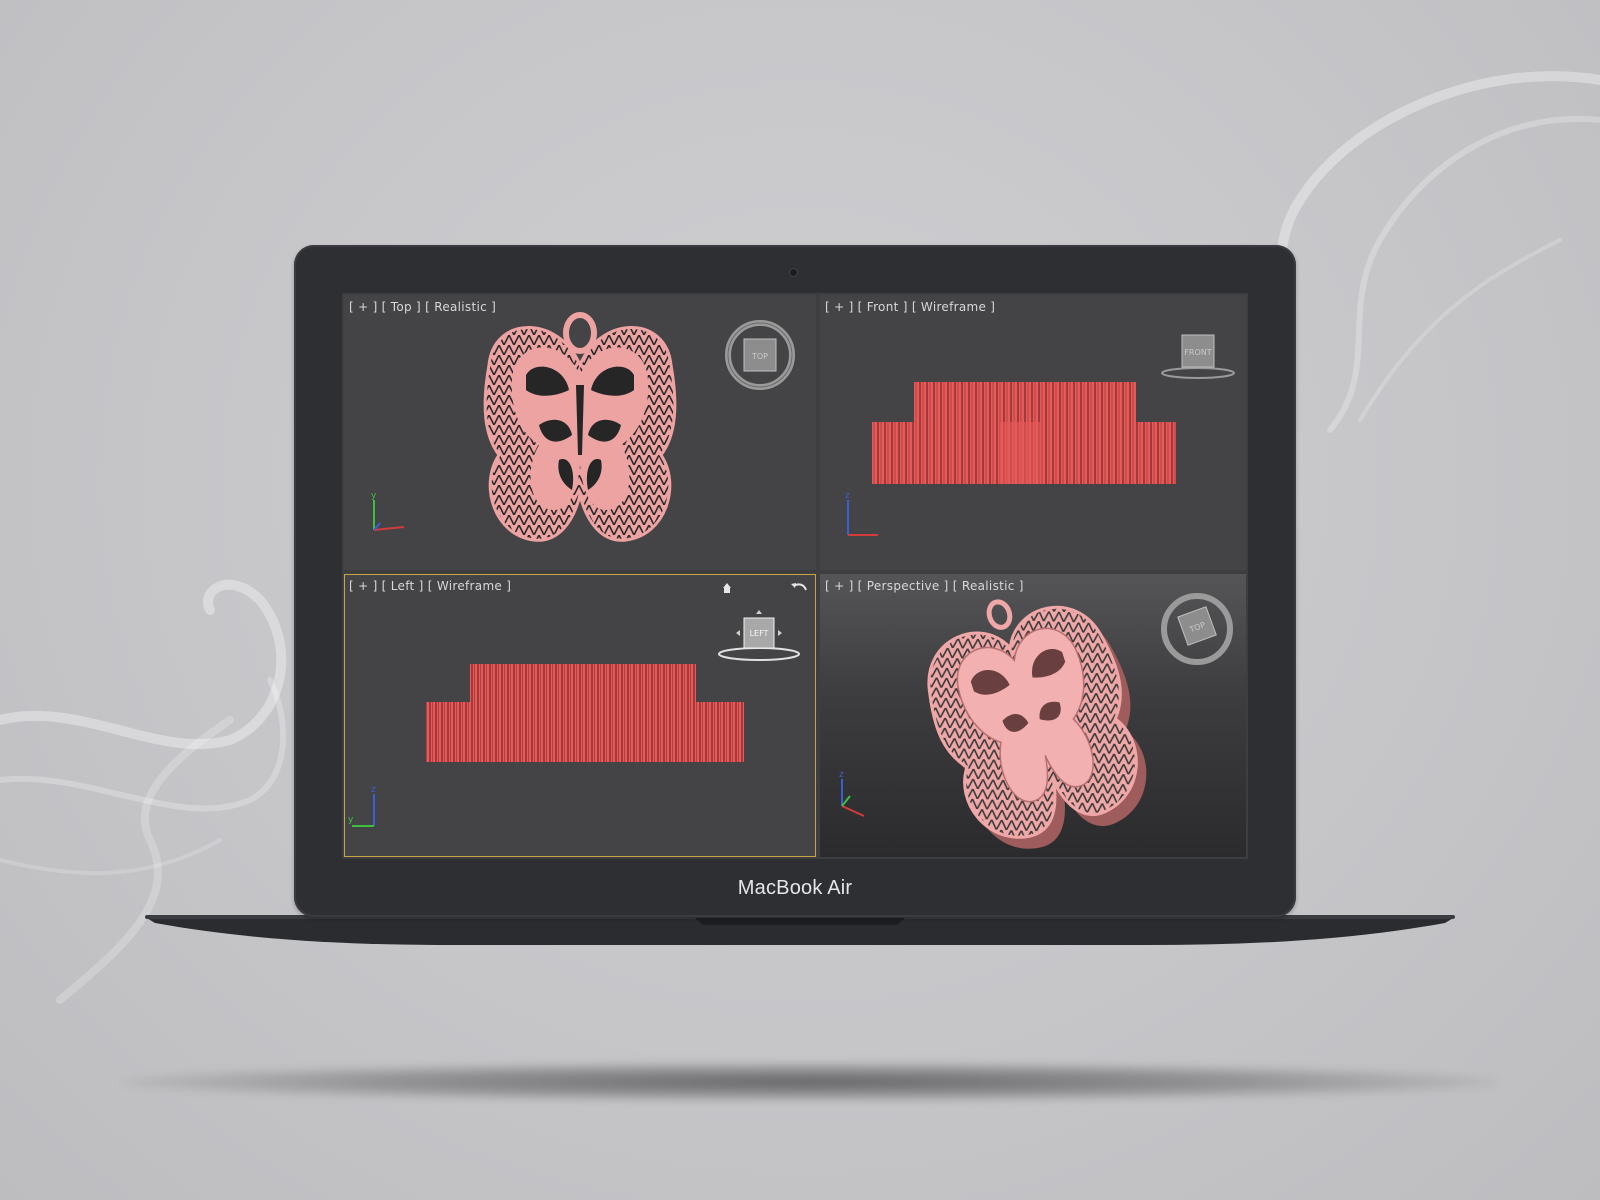 This screenshot has height=1200, width=1600. I want to click on view-cube-label-top: TOP, so click(759, 356).